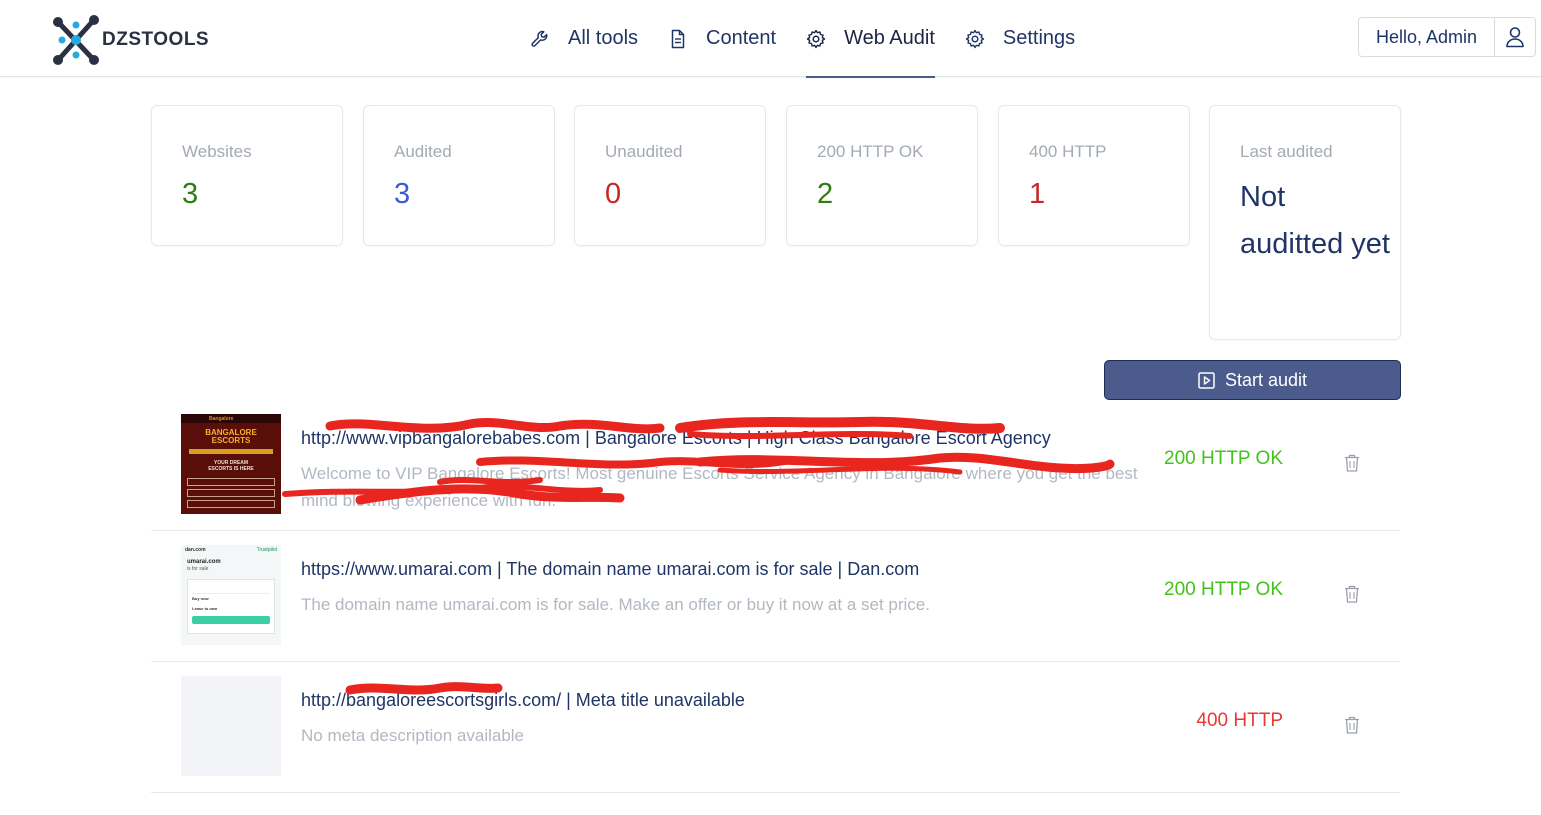  I want to click on nav-settings: Settings, so click(1020, 38).